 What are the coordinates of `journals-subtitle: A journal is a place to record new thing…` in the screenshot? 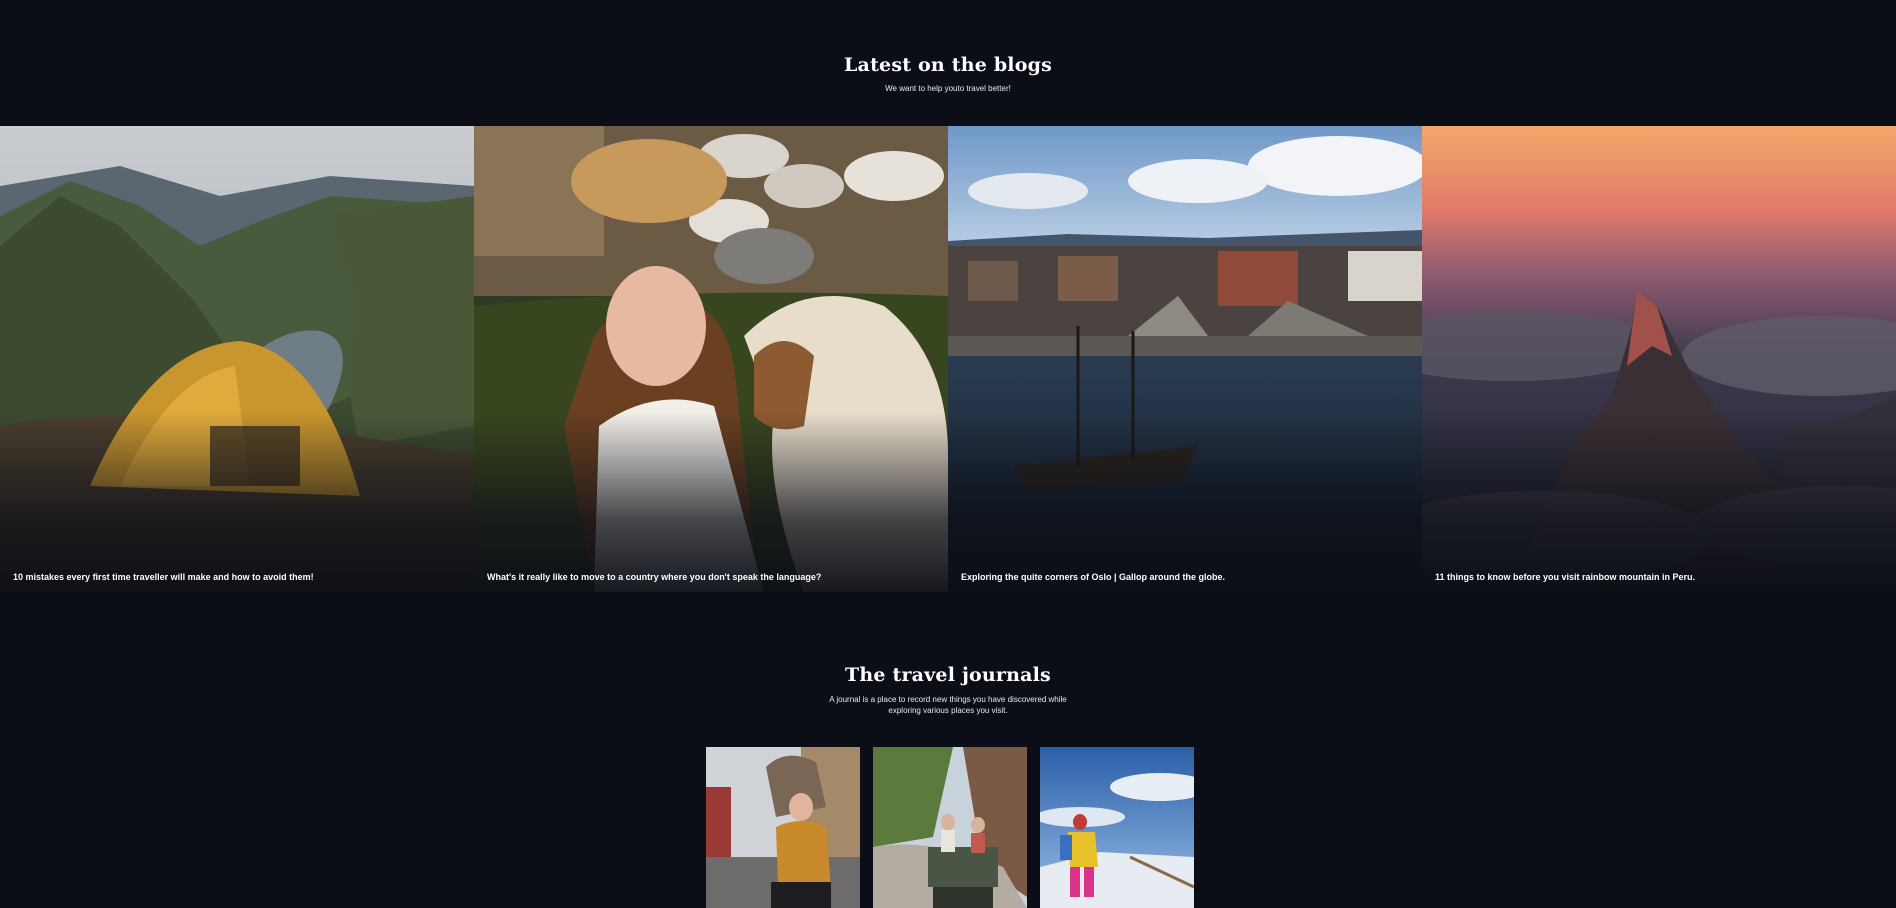 It's located at (948, 705).